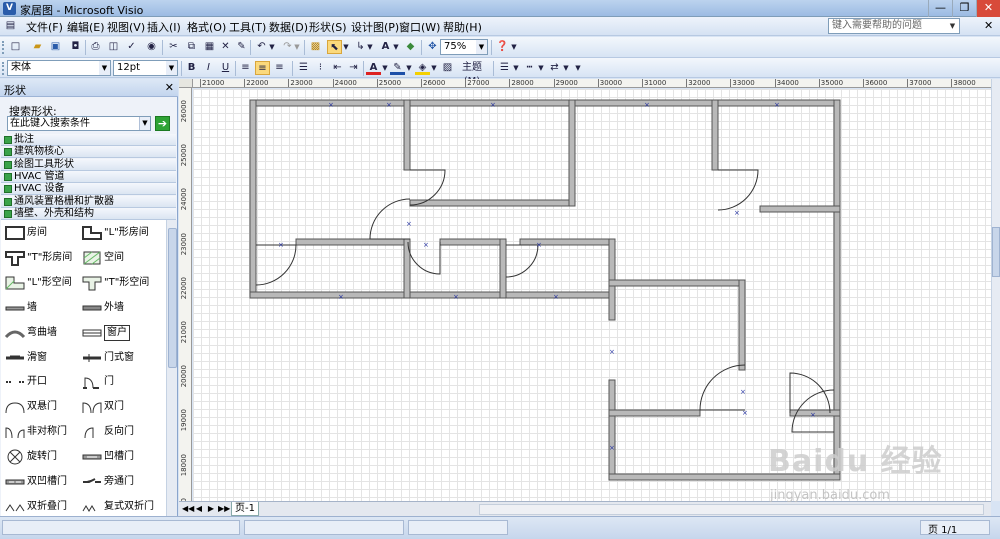 This screenshot has height=539, width=1000. What do you see at coordinates (9, 8) in the screenshot?
I see `visio-app-icon: V` at bounding box center [9, 8].